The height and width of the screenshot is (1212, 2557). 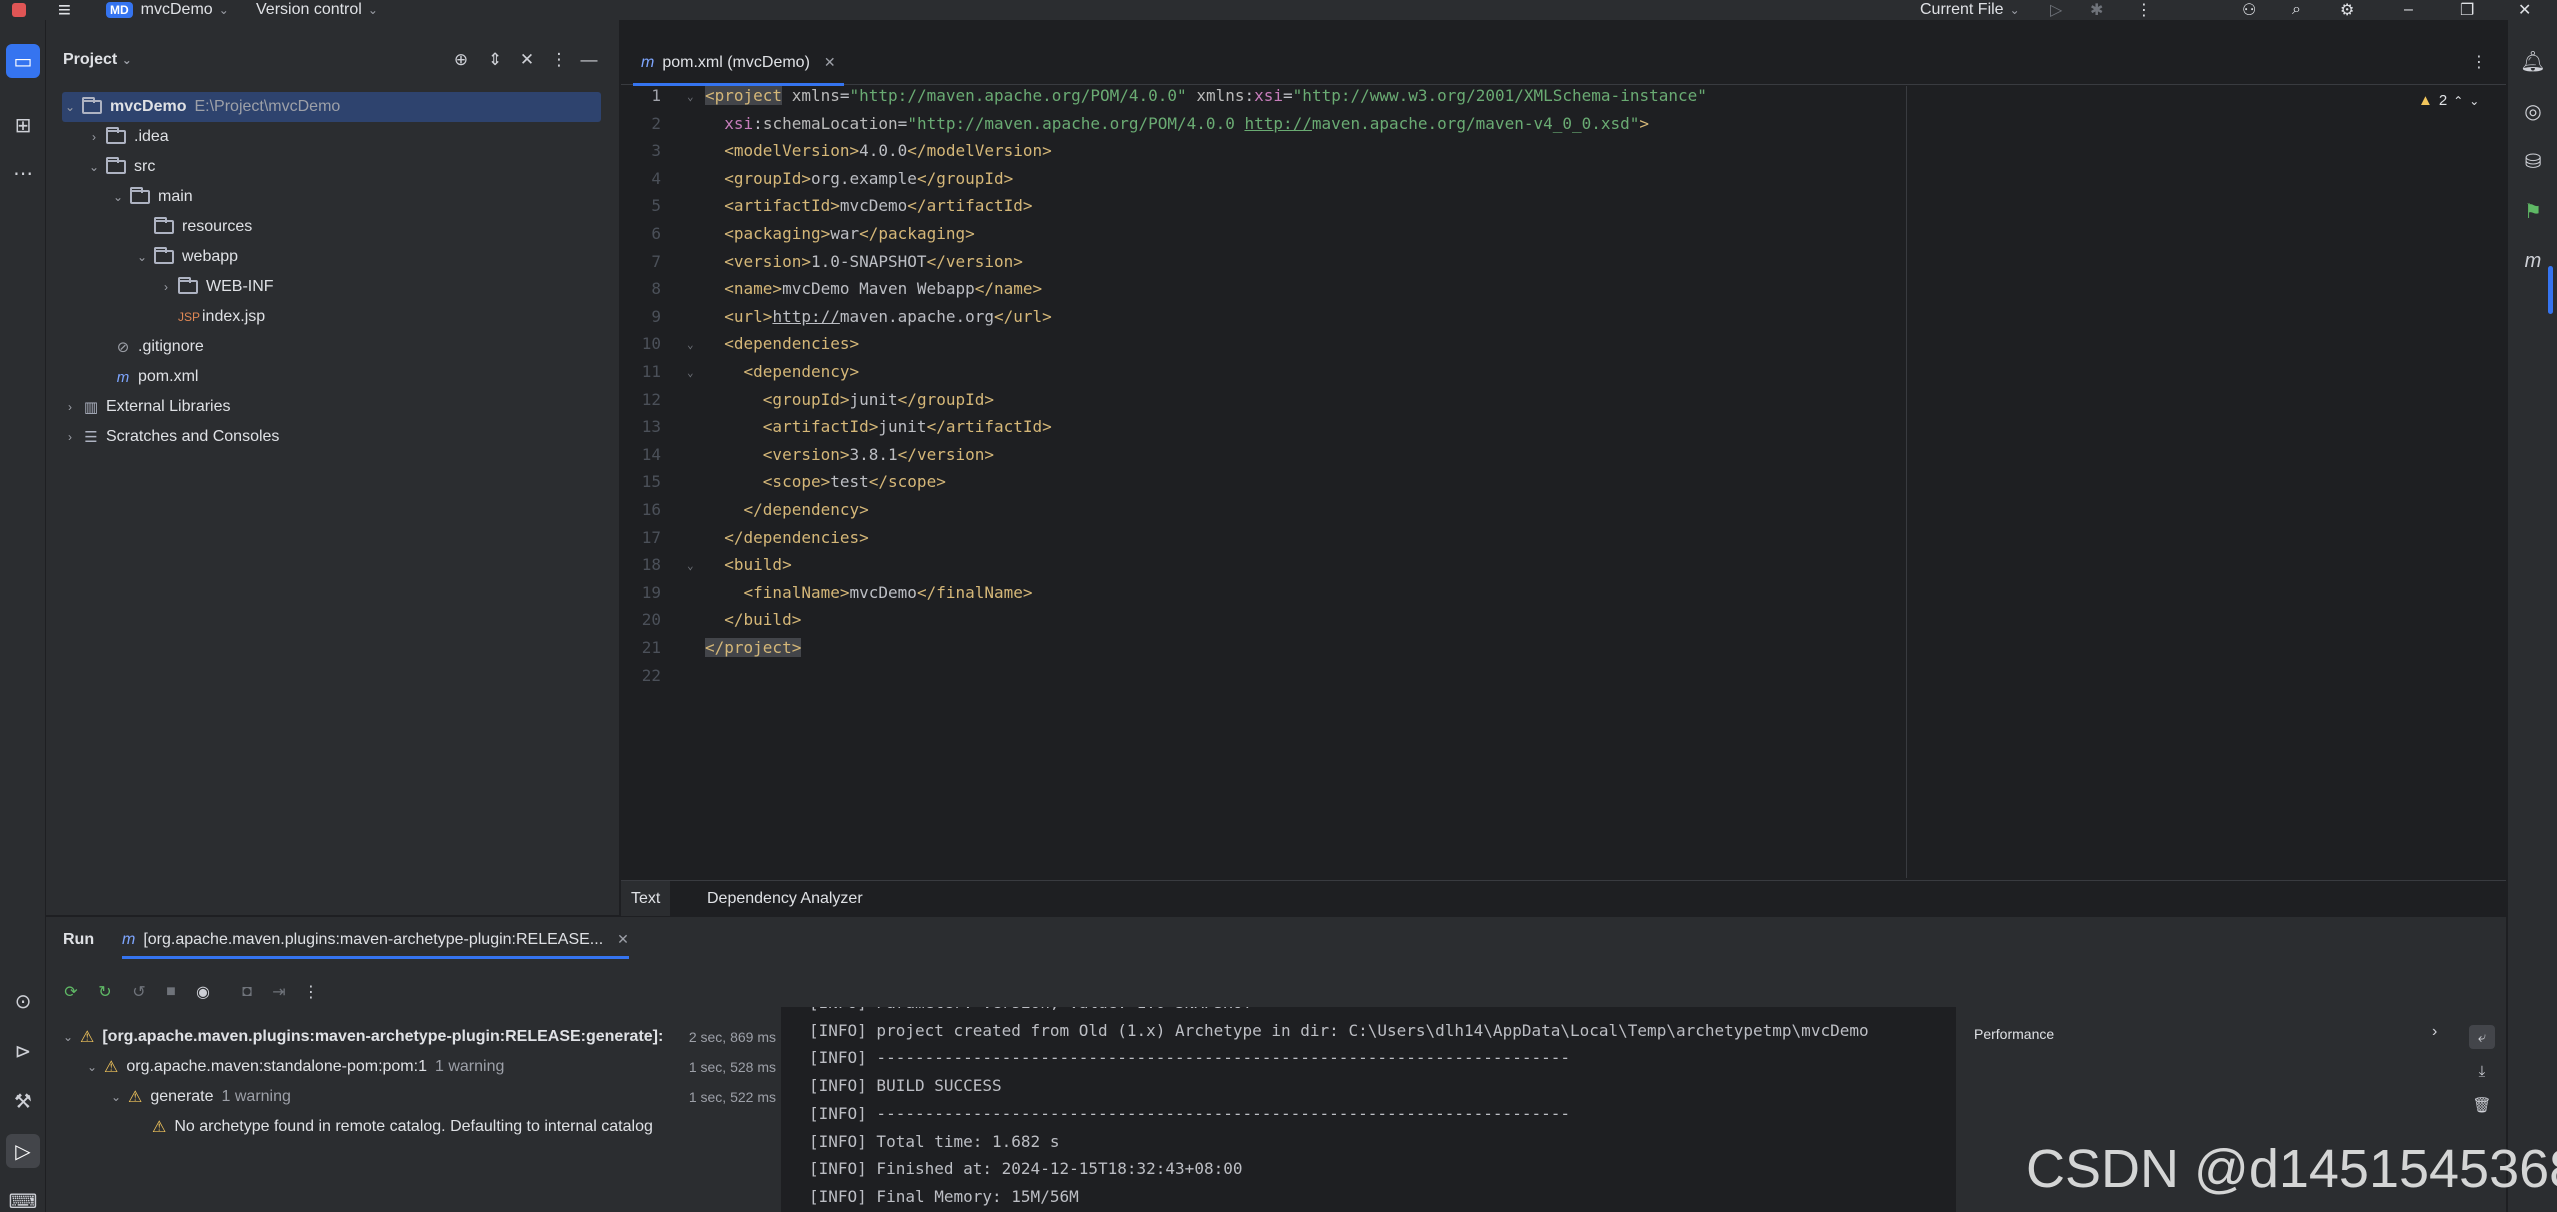 I want to click on rerun-icon: ⟳, so click(x=71, y=992).